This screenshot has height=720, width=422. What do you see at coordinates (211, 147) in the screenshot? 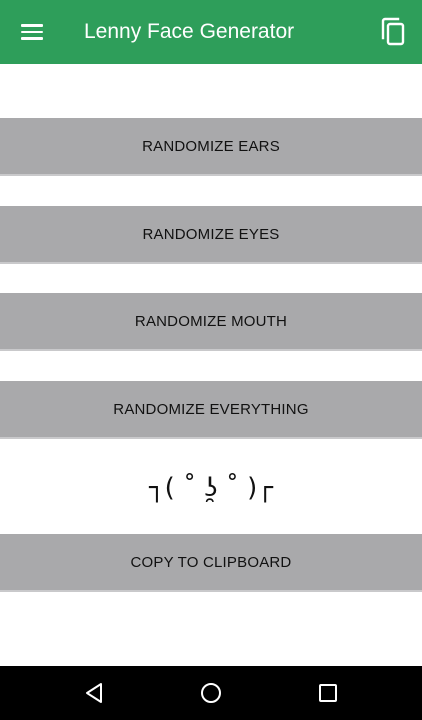
I see `randomize-ears-button: RANDOMIZE EARS` at bounding box center [211, 147].